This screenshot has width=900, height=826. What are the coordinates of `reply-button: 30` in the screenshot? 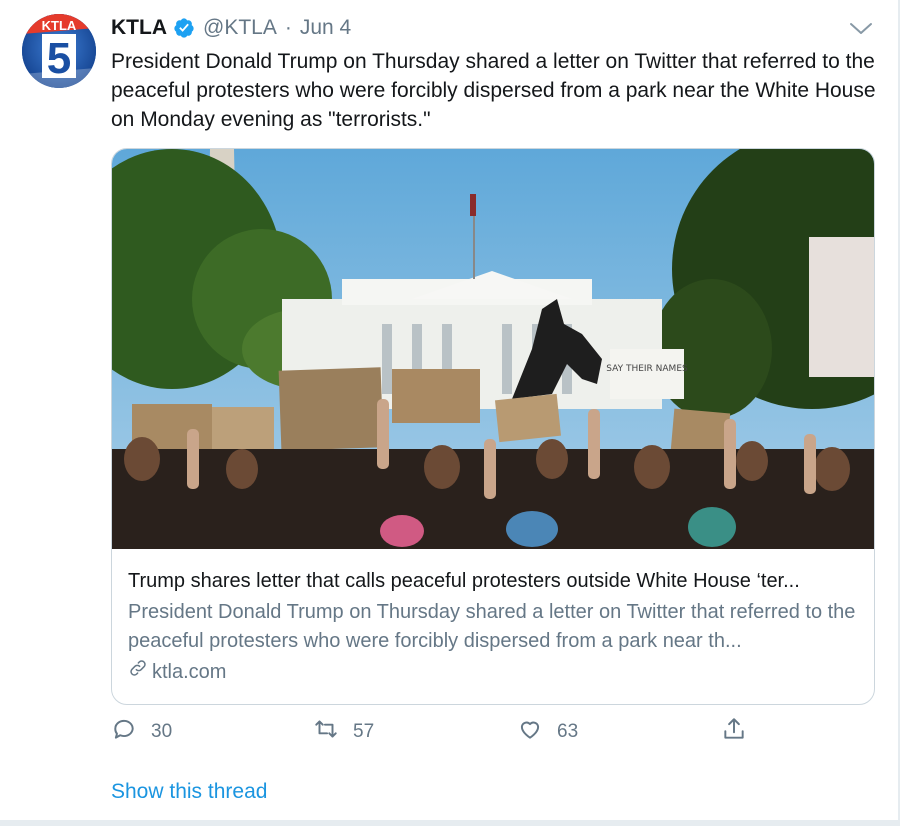 It's located at (141, 732).